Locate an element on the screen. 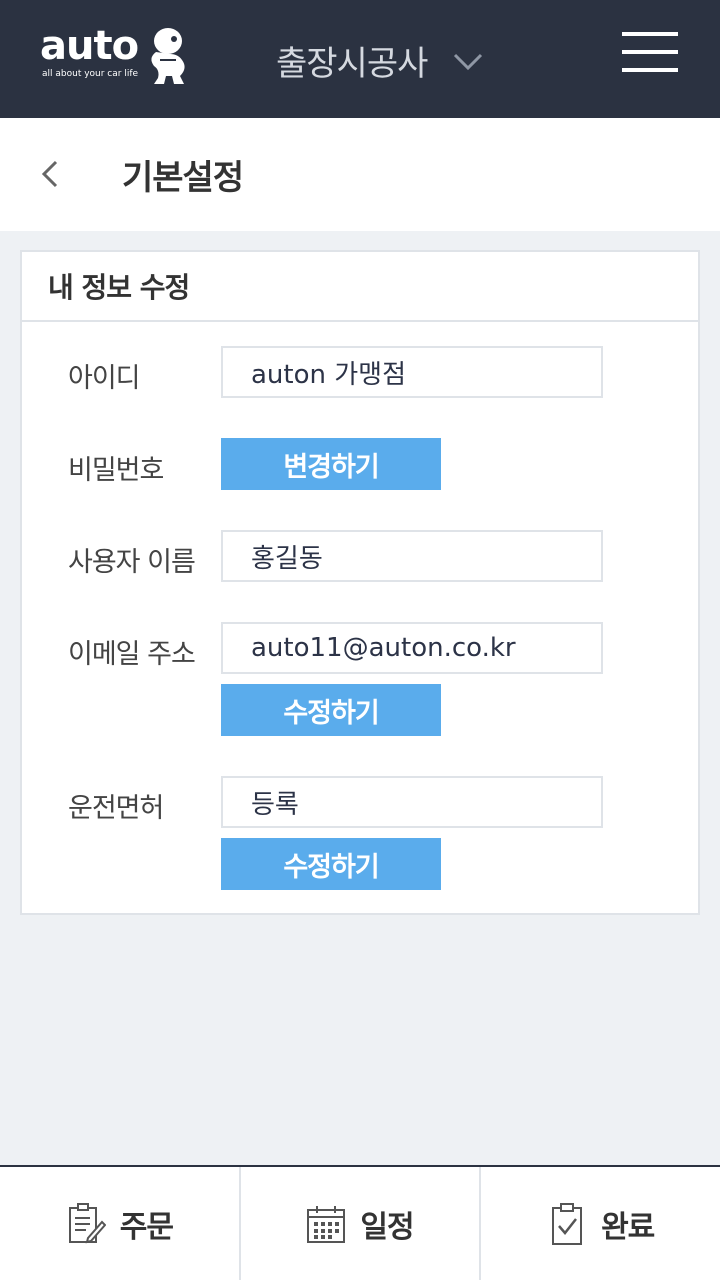  logo-text: auto is located at coordinates (89, 46).